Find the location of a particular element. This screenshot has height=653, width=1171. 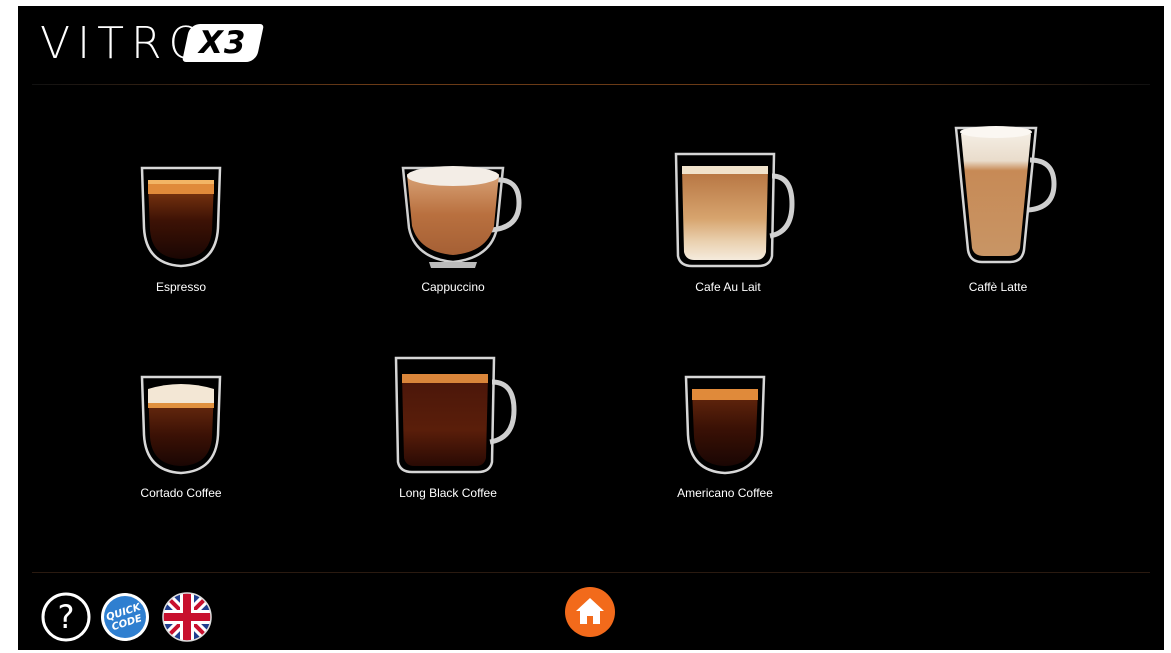

product-cortado-coffee: Cortado Coffee is located at coordinates (181, 434).